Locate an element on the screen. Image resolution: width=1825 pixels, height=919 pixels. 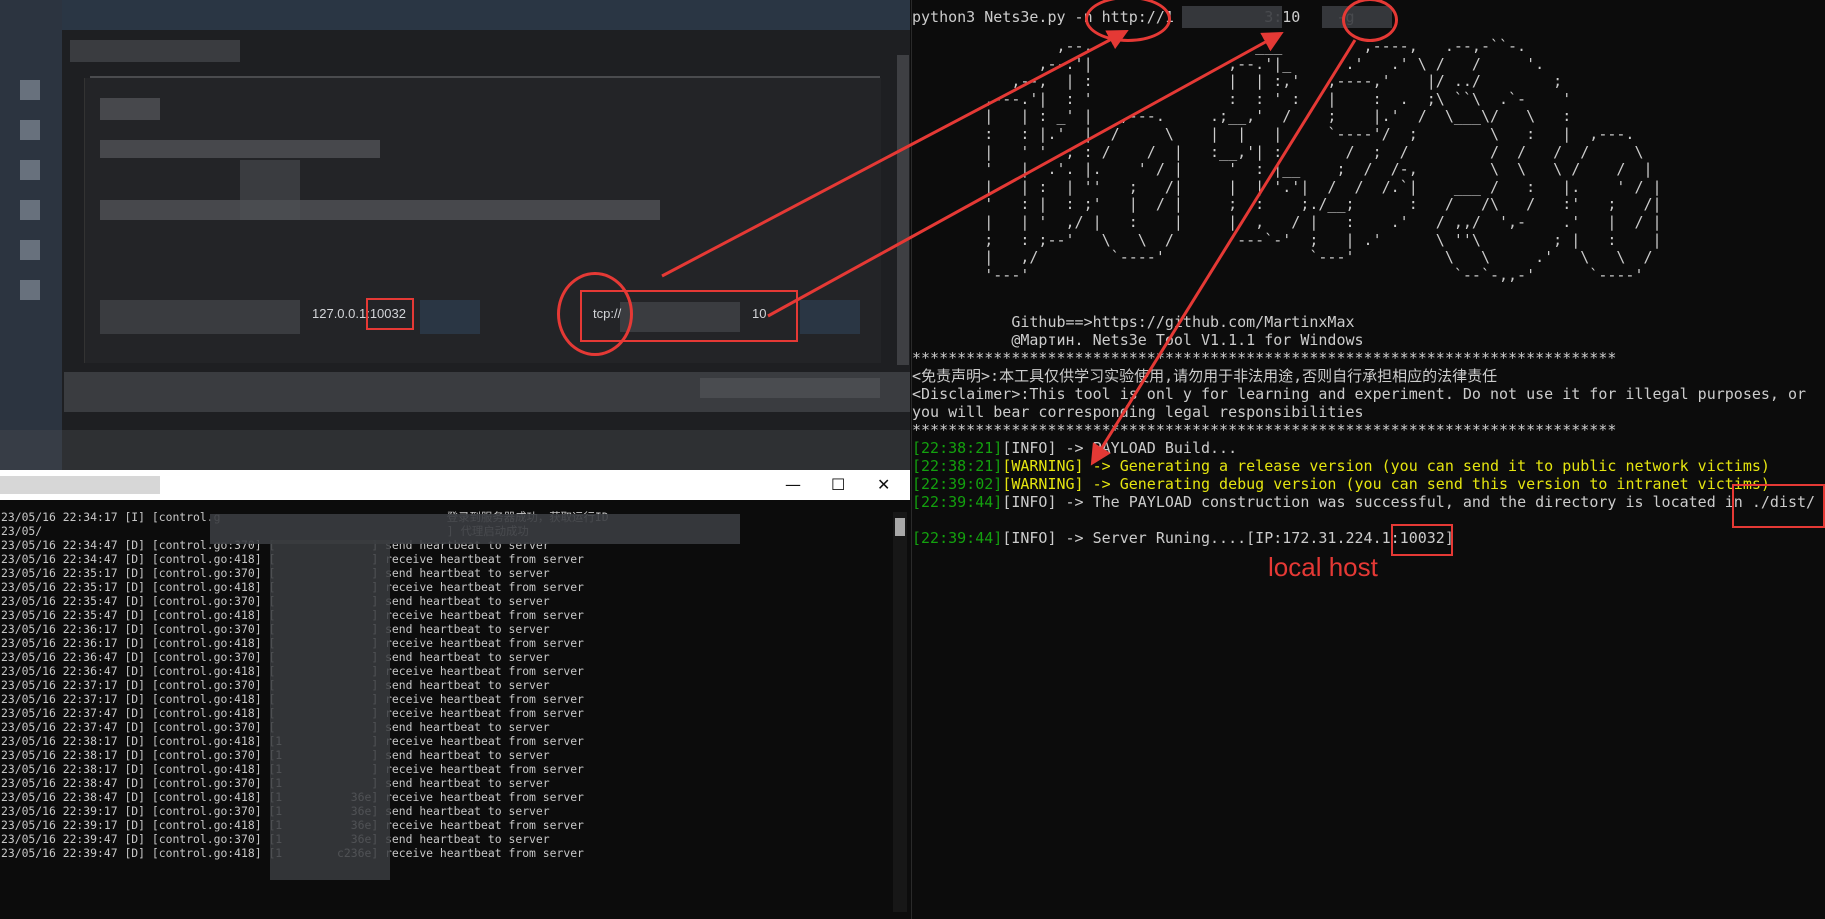
highlight-server-port is located at coordinates (1422, 540).